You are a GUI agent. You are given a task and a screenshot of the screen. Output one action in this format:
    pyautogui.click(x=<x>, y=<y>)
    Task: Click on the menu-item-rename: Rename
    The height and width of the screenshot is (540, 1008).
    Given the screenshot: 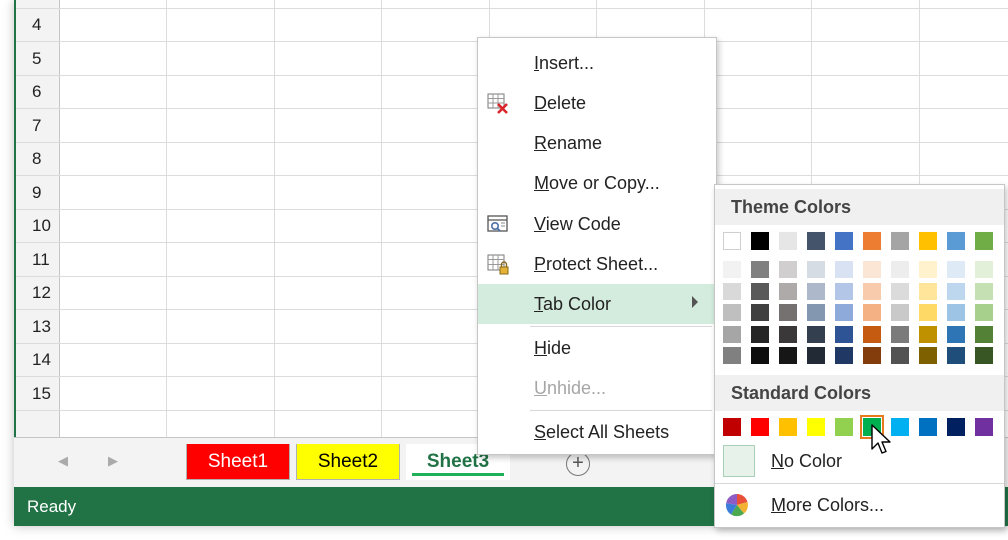 What is the action you would take?
    pyautogui.click(x=597, y=143)
    